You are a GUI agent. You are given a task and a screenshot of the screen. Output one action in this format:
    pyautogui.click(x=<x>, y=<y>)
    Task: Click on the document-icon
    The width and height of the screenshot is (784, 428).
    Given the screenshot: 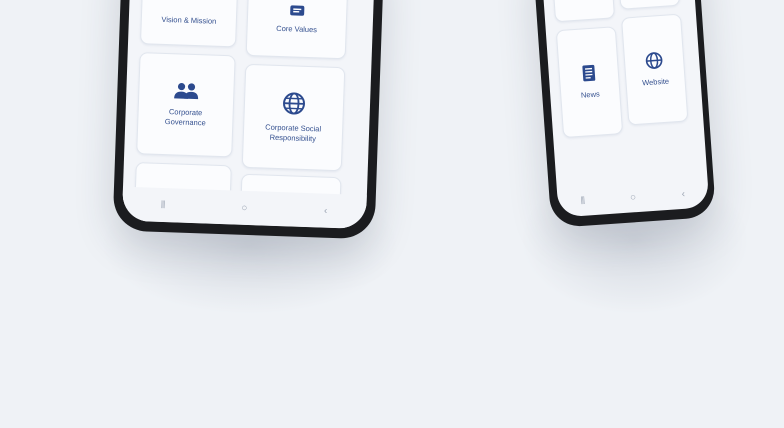 What is the action you would take?
    pyautogui.click(x=588, y=73)
    